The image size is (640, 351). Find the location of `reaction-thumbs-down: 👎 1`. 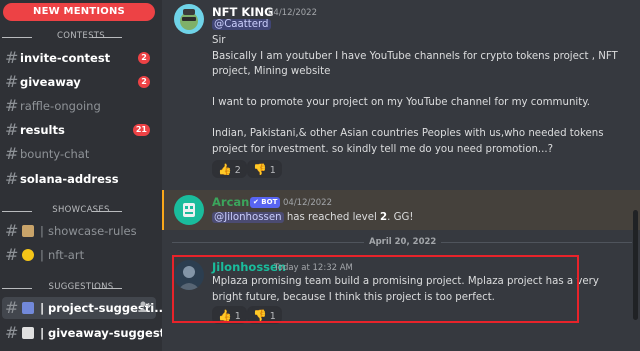

reaction-thumbs-down: 👎 1 is located at coordinates (264, 169).